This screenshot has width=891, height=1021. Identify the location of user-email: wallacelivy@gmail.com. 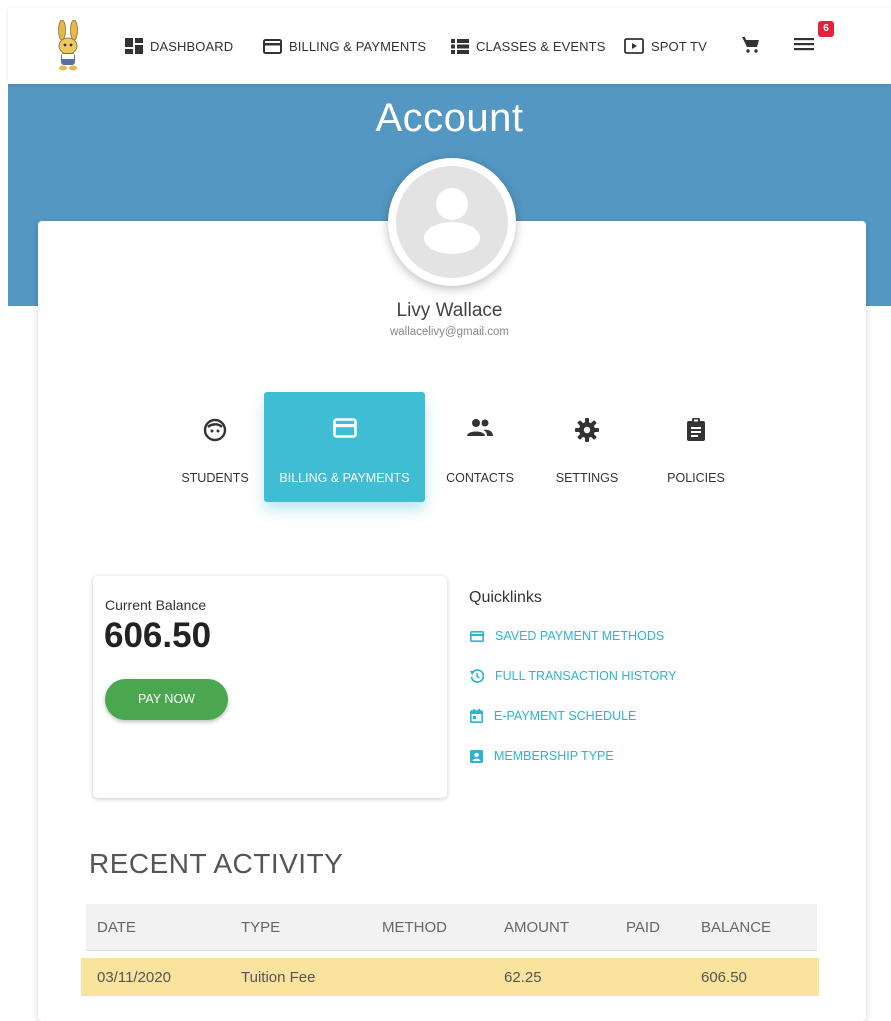
(449, 332).